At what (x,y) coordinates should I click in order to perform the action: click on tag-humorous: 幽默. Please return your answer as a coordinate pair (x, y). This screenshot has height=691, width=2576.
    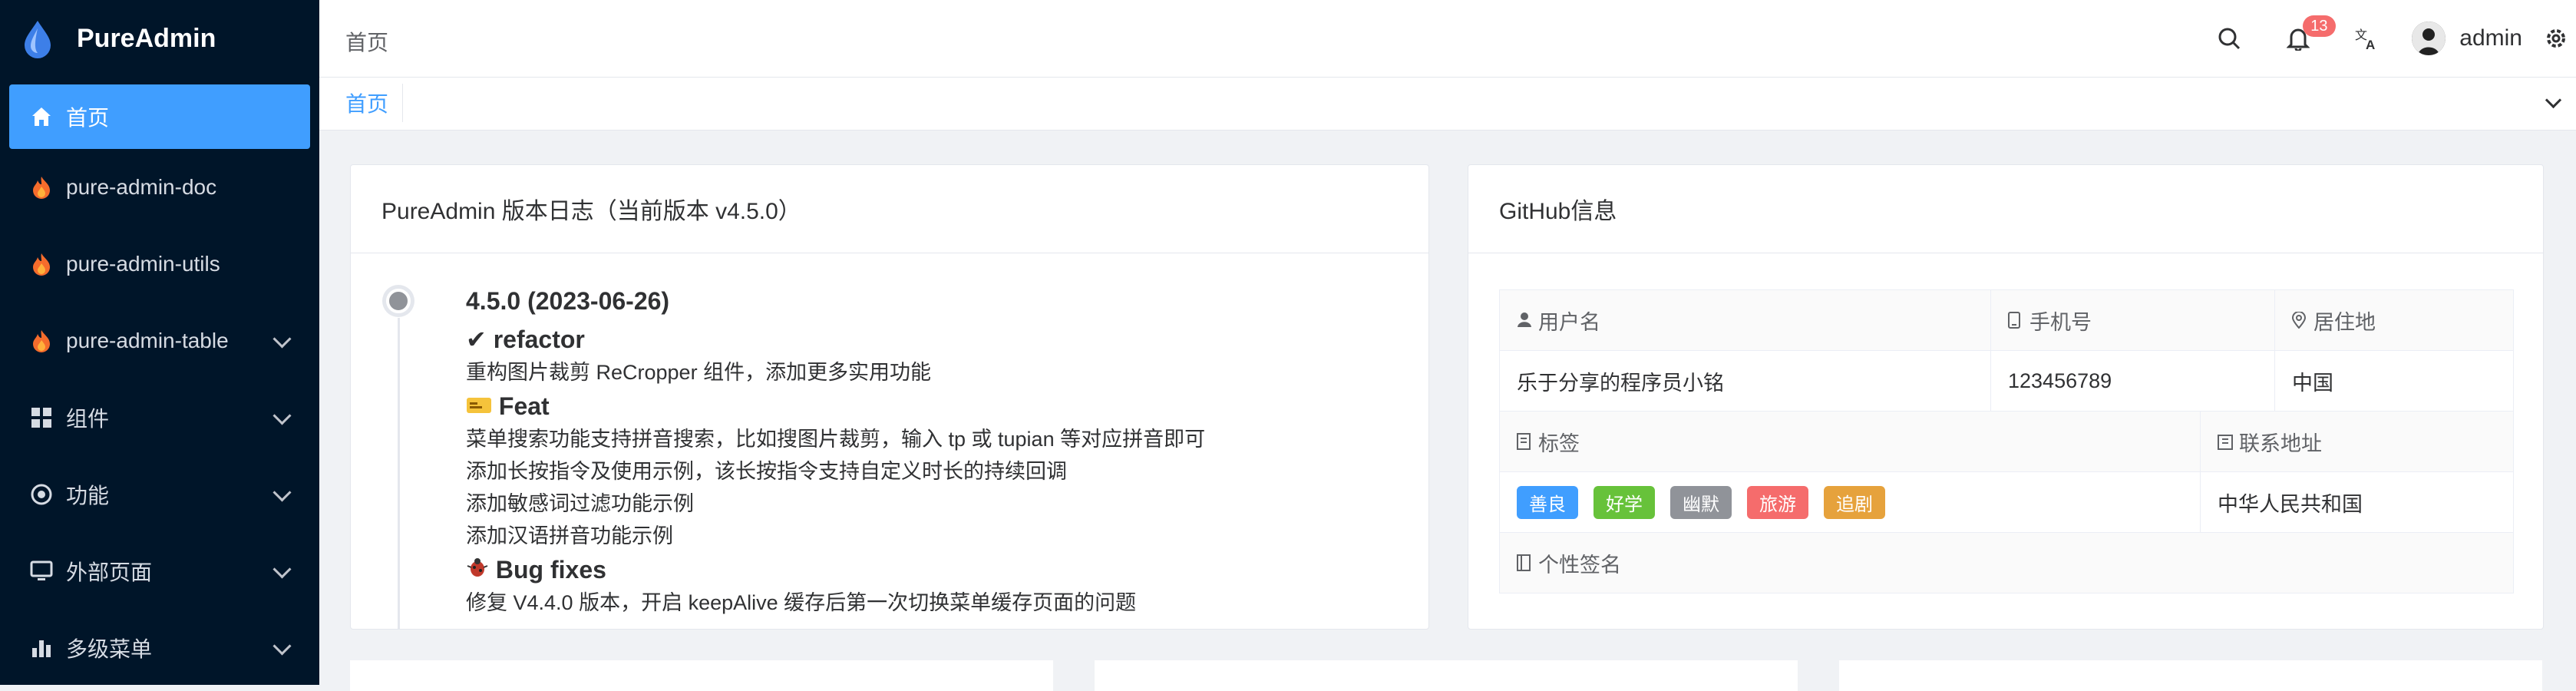
    Looking at the image, I should click on (1701, 502).